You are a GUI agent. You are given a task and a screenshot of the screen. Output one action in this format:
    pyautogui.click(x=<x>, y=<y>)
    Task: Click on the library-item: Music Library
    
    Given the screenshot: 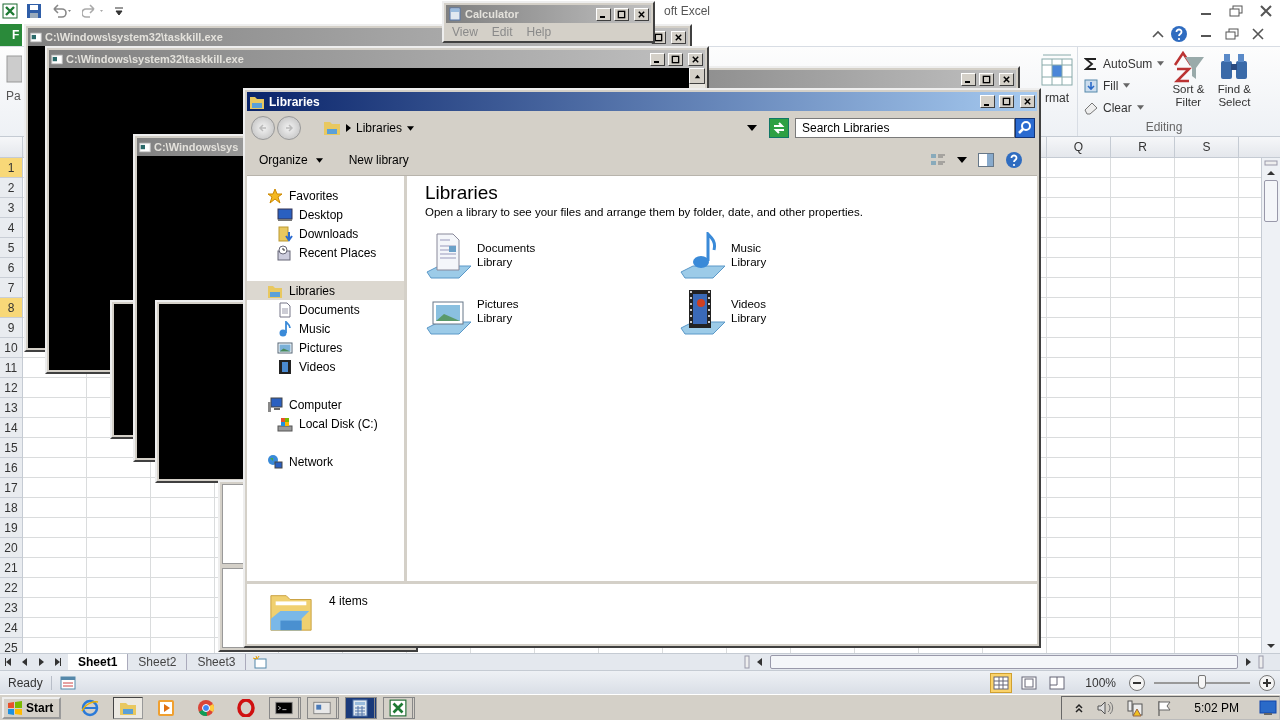 What is the action you would take?
    pyautogui.click(x=806, y=257)
    